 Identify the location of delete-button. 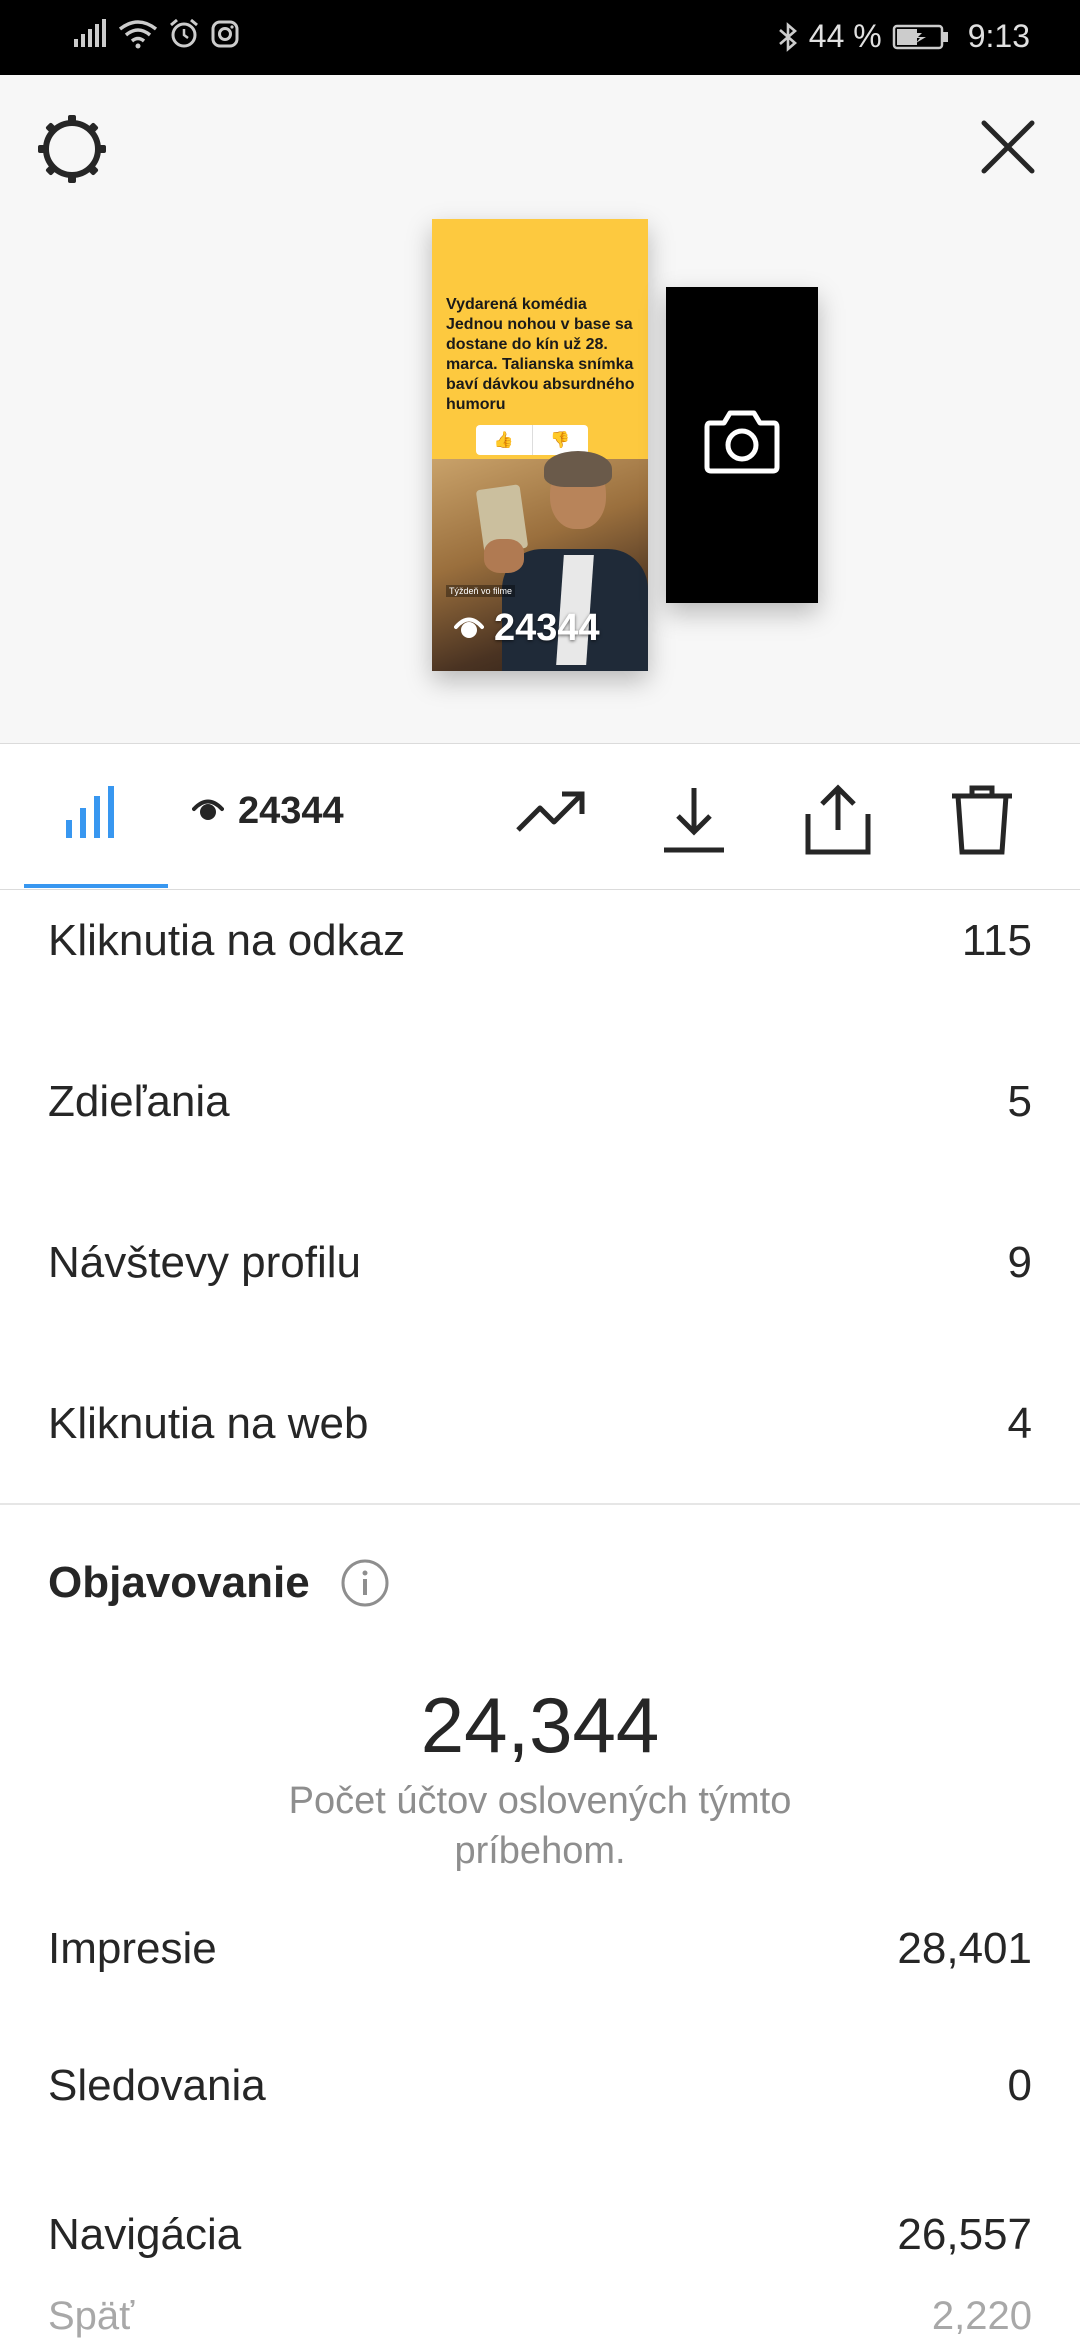
(982, 822).